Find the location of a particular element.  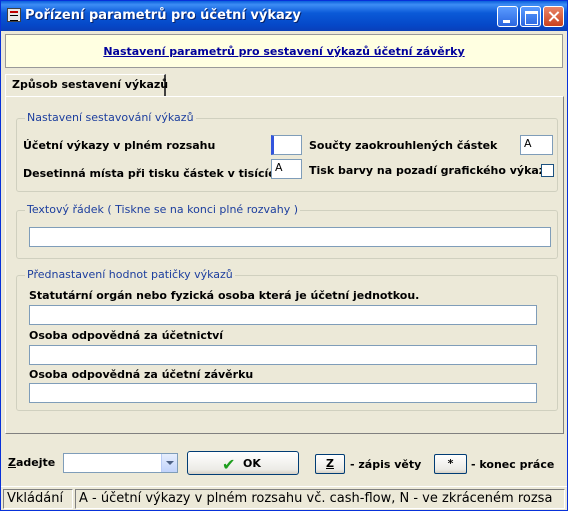

status-mode: Vkládání is located at coordinates (38, 499).